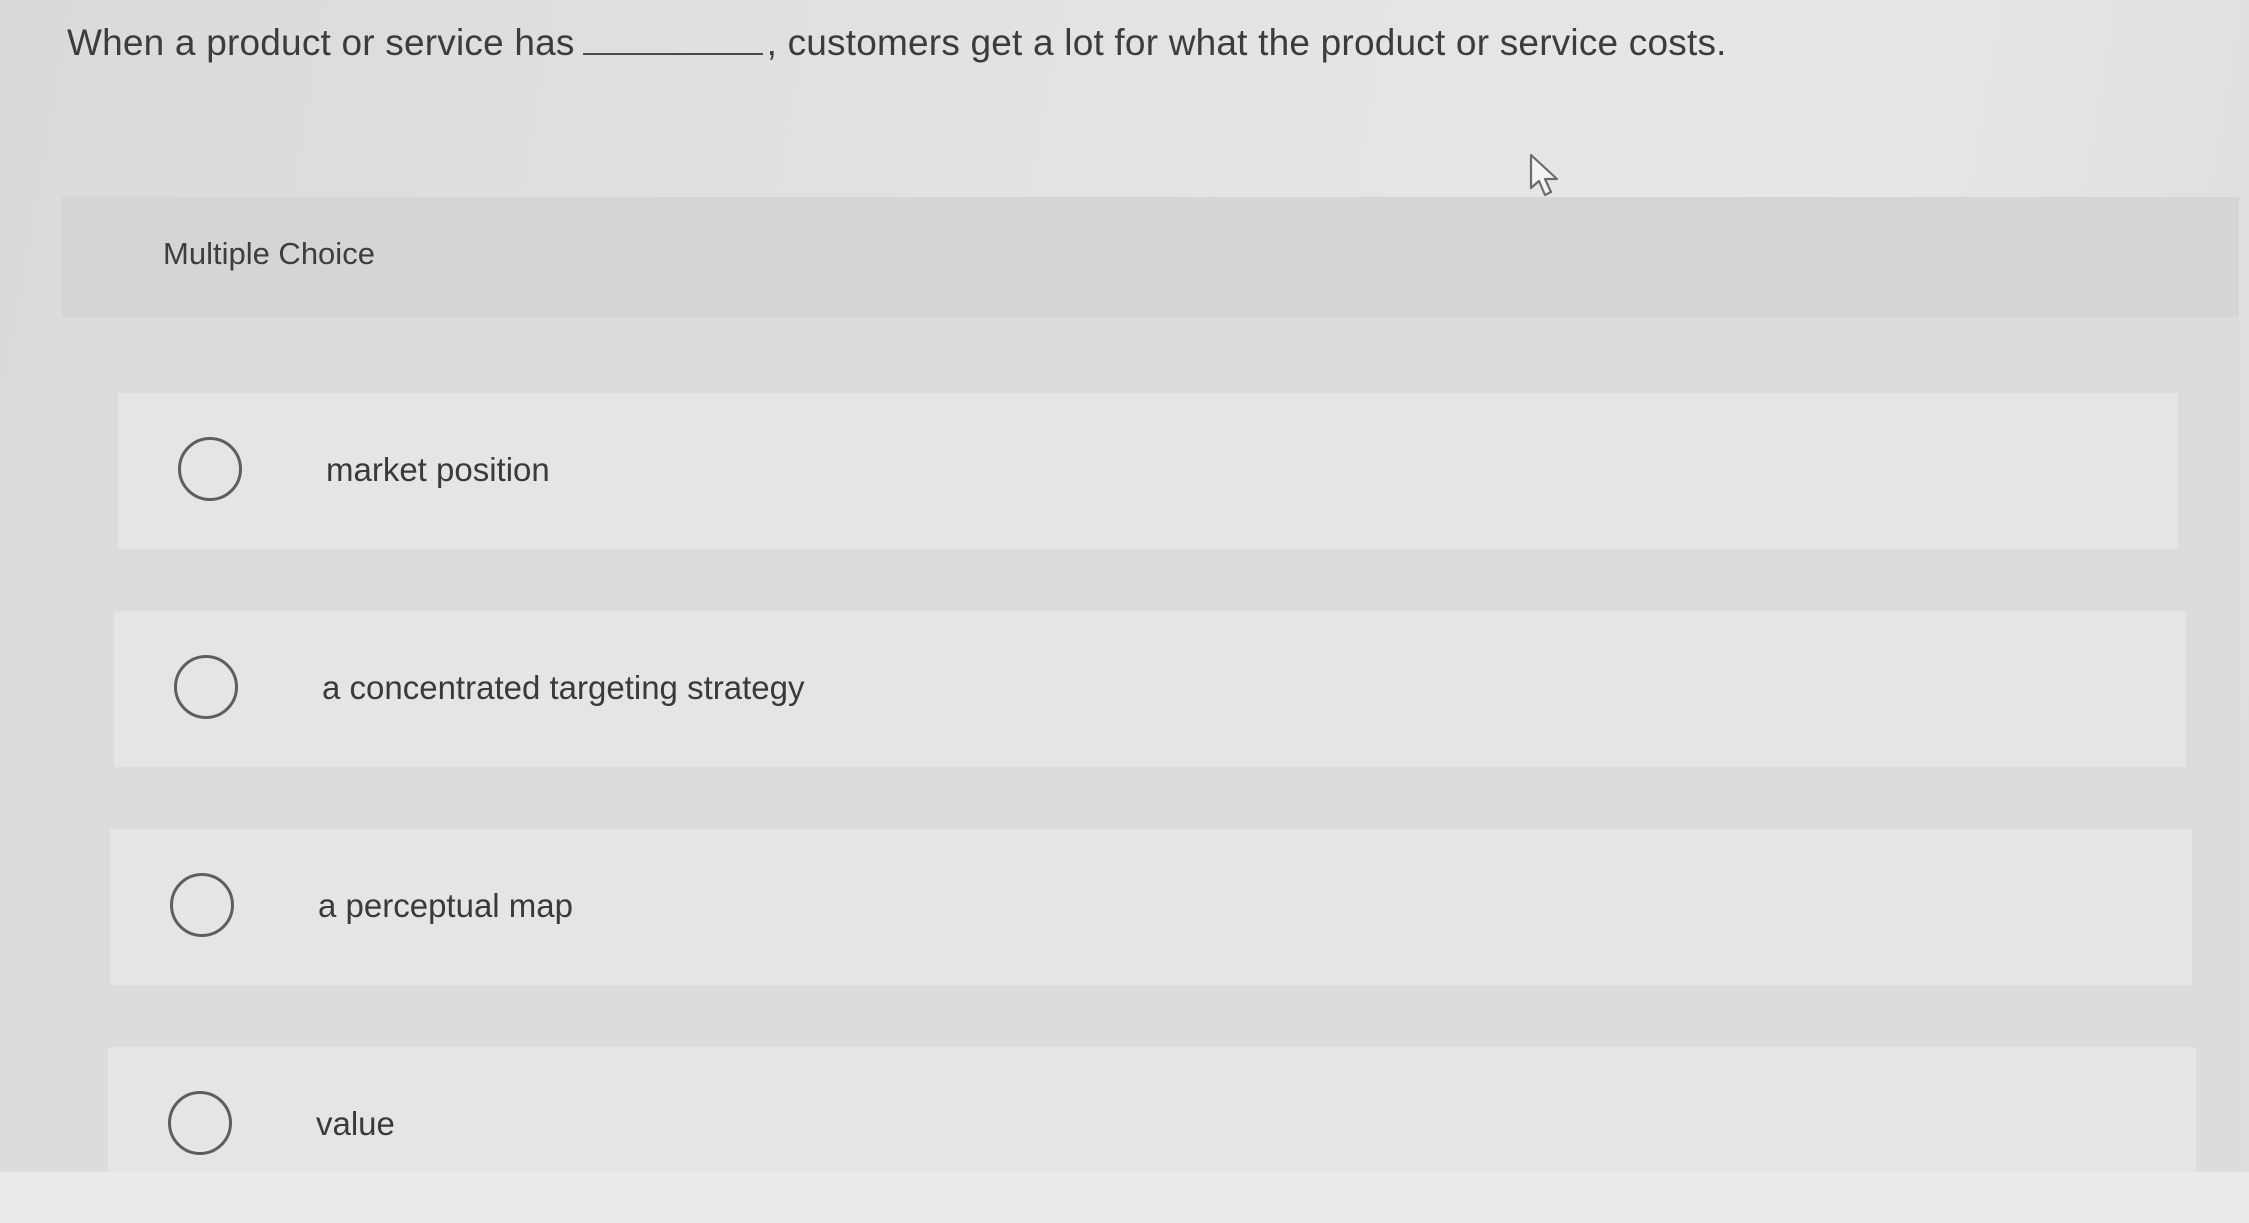 The height and width of the screenshot is (1223, 2249). What do you see at coordinates (1150, 257) in the screenshot?
I see `multiple-choice-header` at bounding box center [1150, 257].